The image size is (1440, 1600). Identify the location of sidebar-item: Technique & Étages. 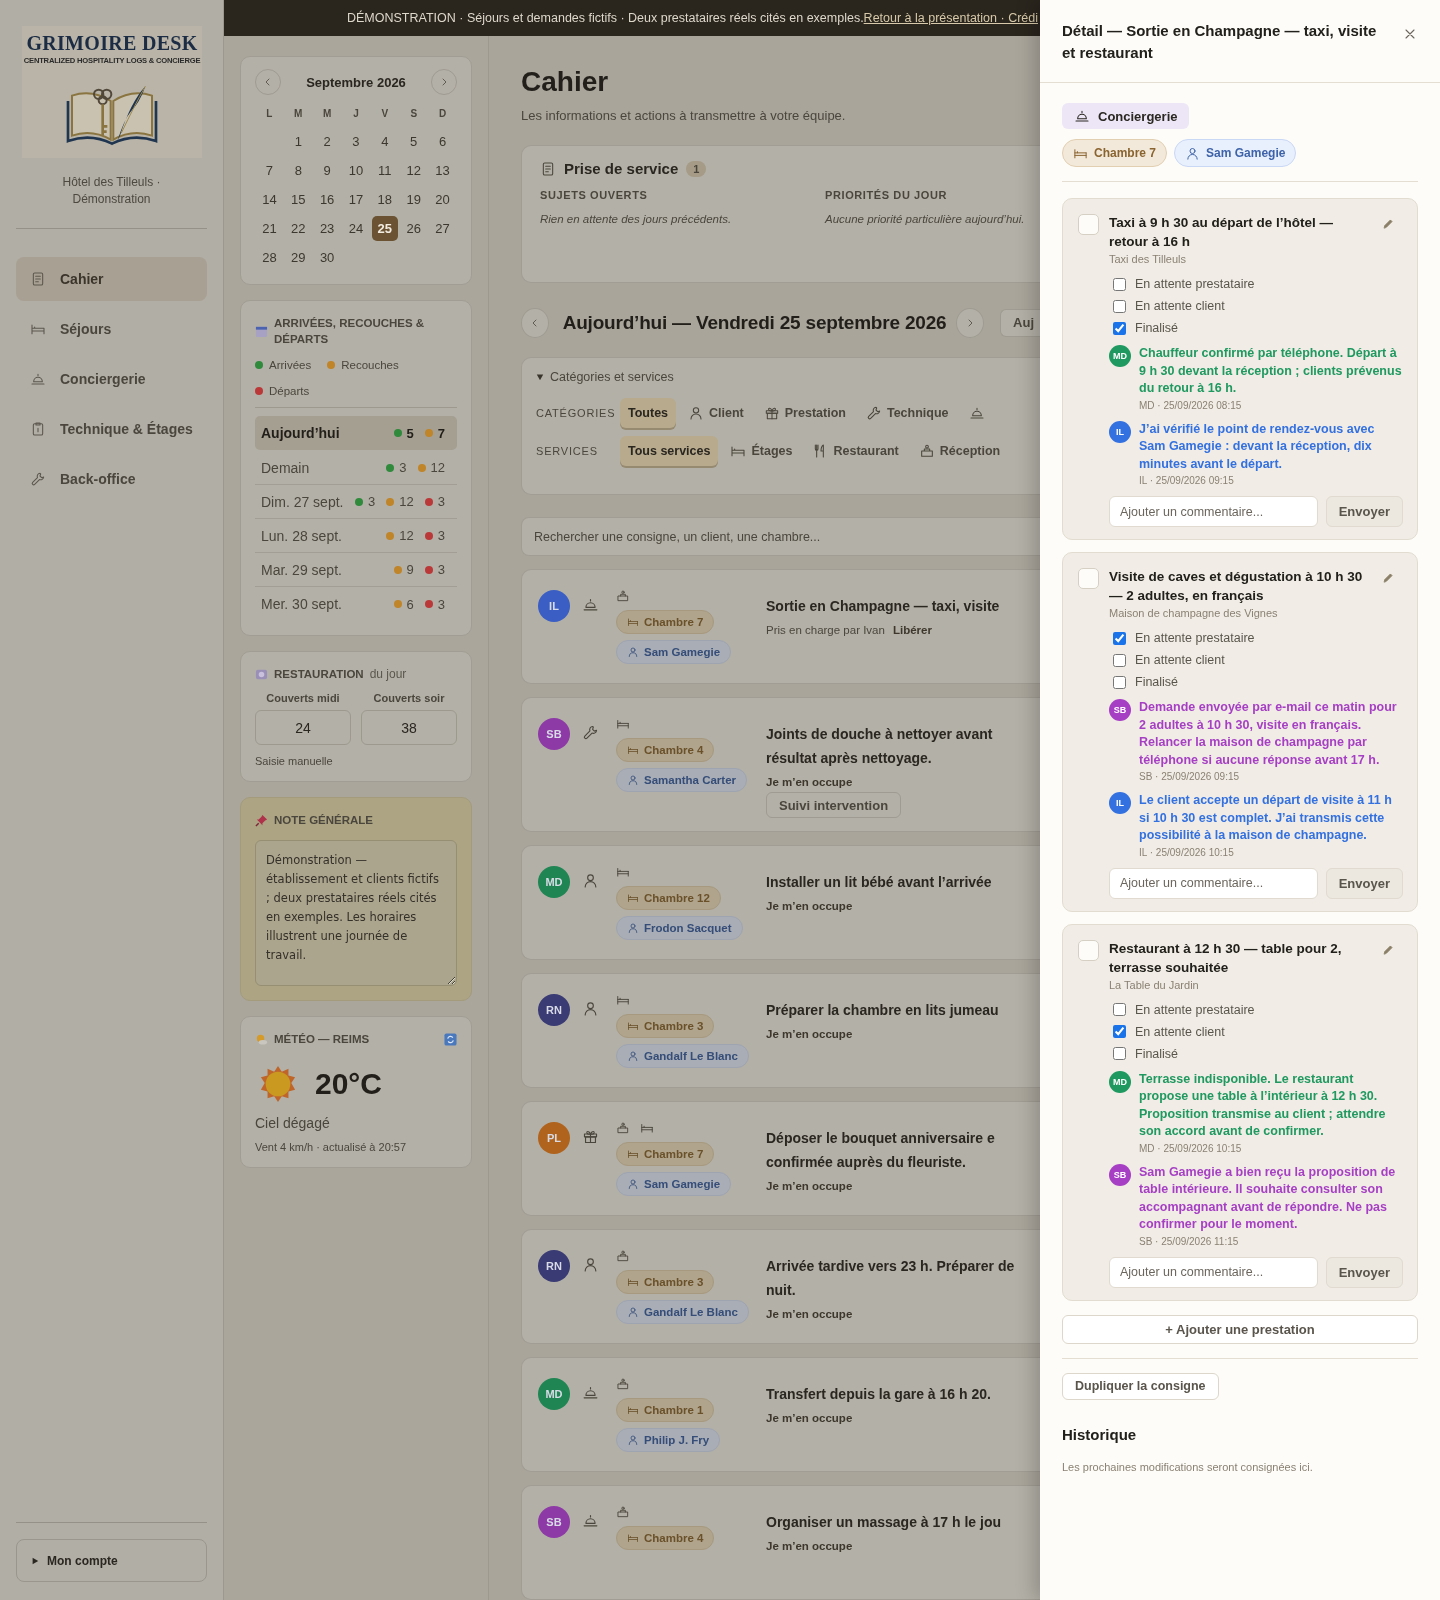
(111, 429).